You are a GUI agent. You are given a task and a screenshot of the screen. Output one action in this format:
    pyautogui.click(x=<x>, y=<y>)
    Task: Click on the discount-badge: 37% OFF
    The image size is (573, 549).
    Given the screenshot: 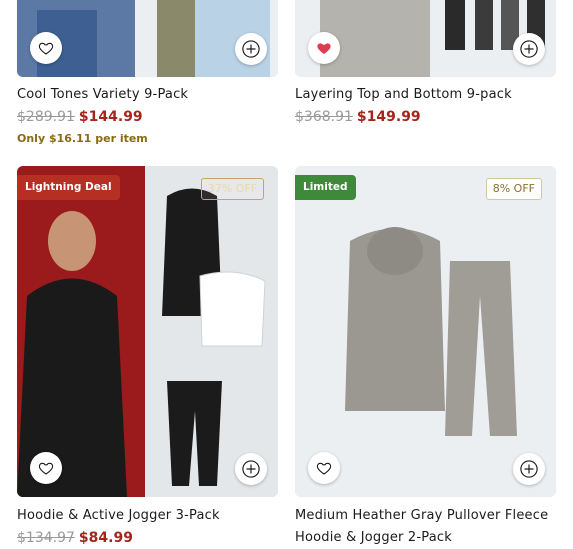 What is the action you would take?
    pyautogui.click(x=232, y=189)
    